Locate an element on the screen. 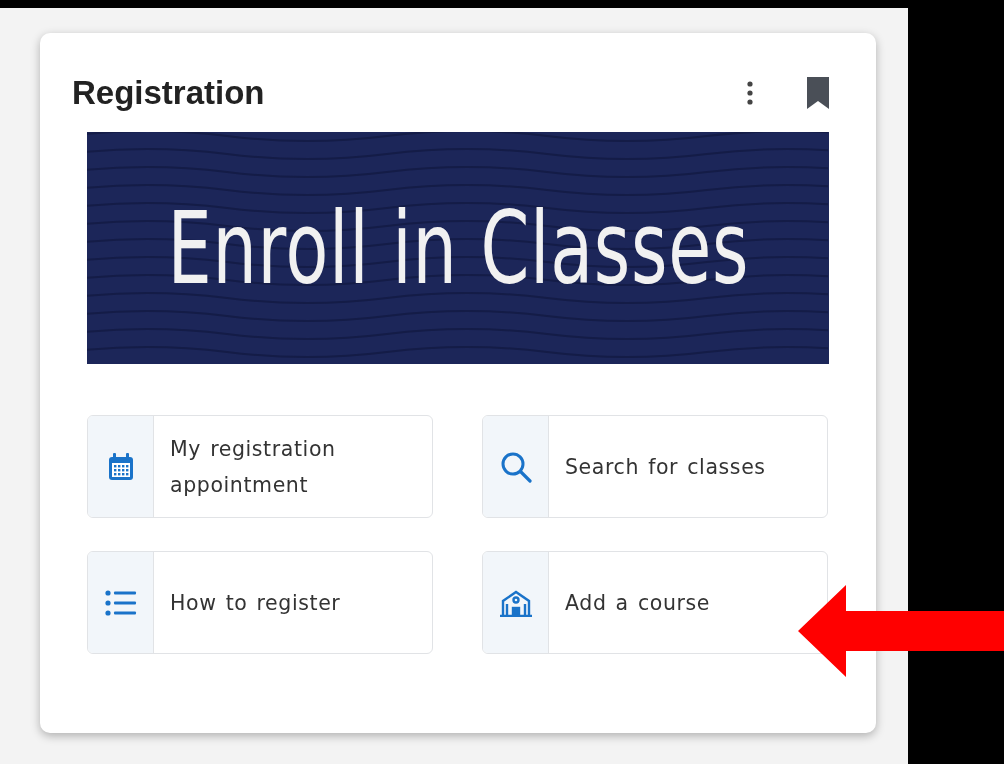 The image size is (1004, 764). card-title: Registration is located at coordinates (169, 93).